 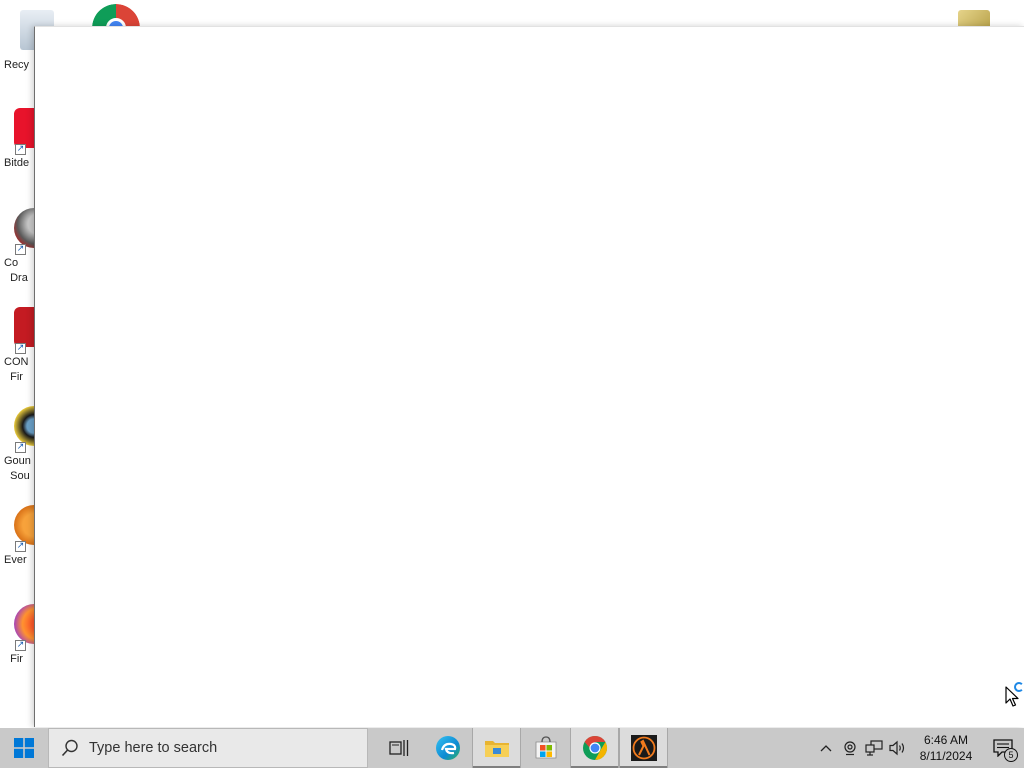 What do you see at coordinates (27, 446) in the screenshot?
I see `desktop-icon-goldwave: ↗ Goun Sou` at bounding box center [27, 446].